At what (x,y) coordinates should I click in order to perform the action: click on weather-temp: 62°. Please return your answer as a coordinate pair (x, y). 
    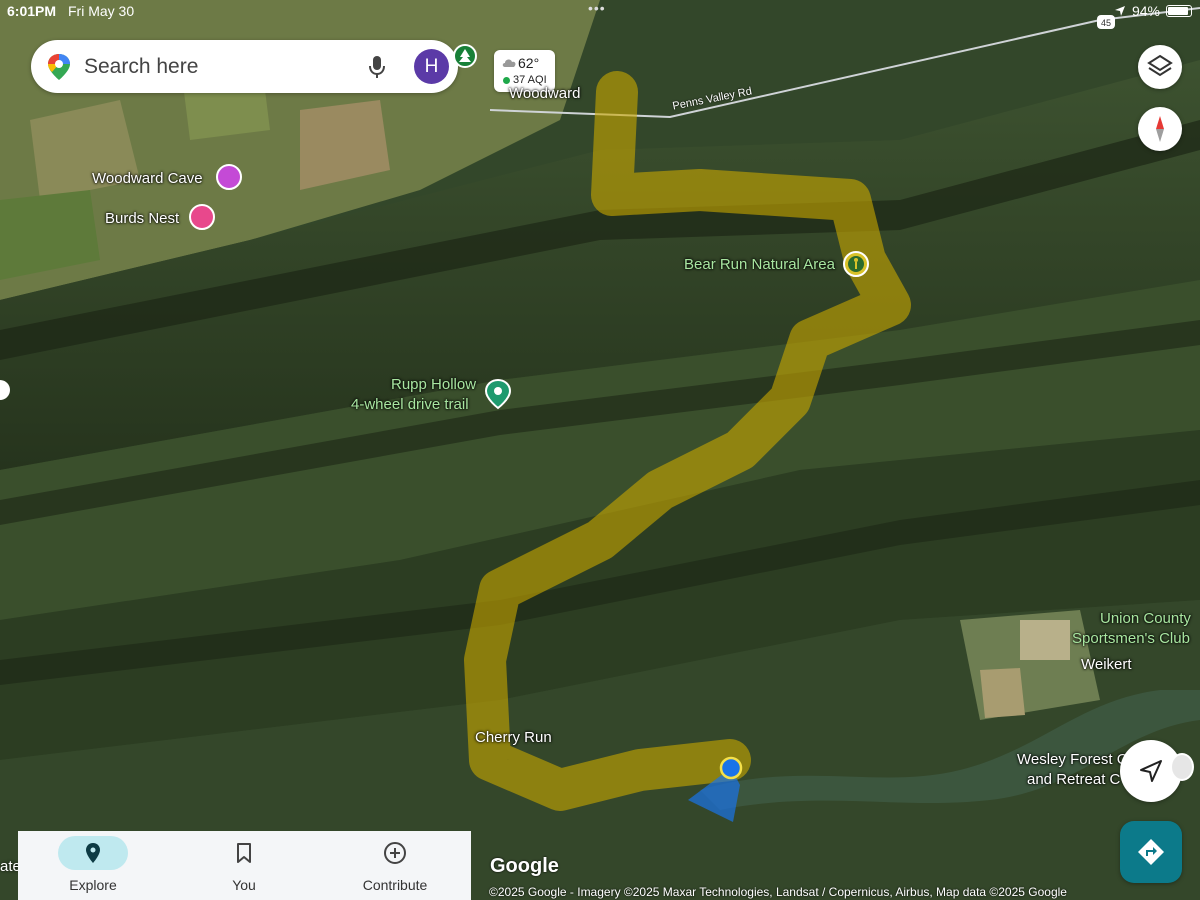
    Looking at the image, I should click on (529, 63).